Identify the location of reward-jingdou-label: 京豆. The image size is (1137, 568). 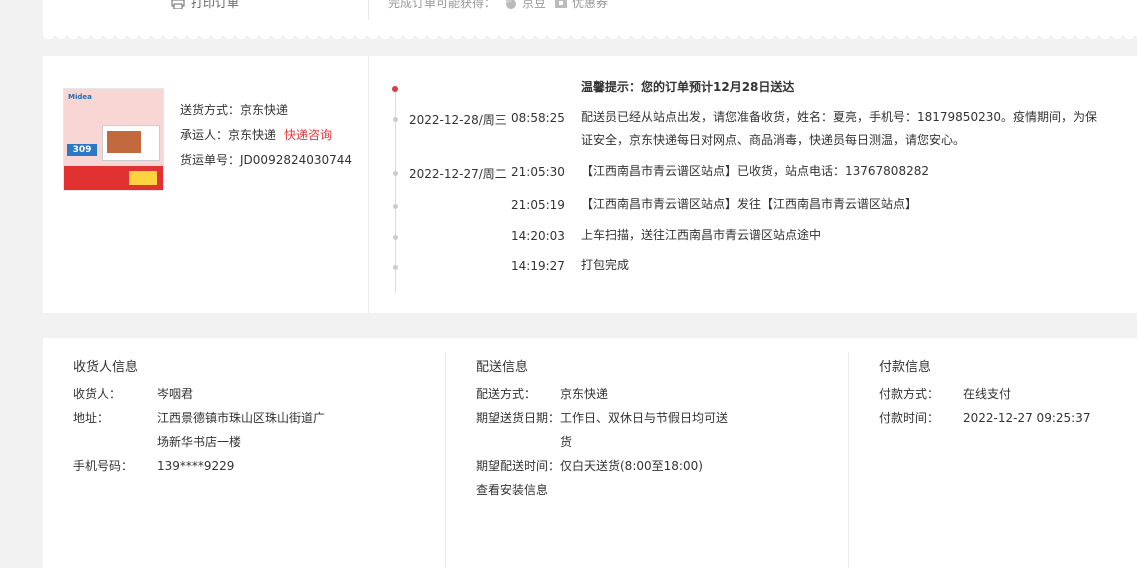
(534, 5).